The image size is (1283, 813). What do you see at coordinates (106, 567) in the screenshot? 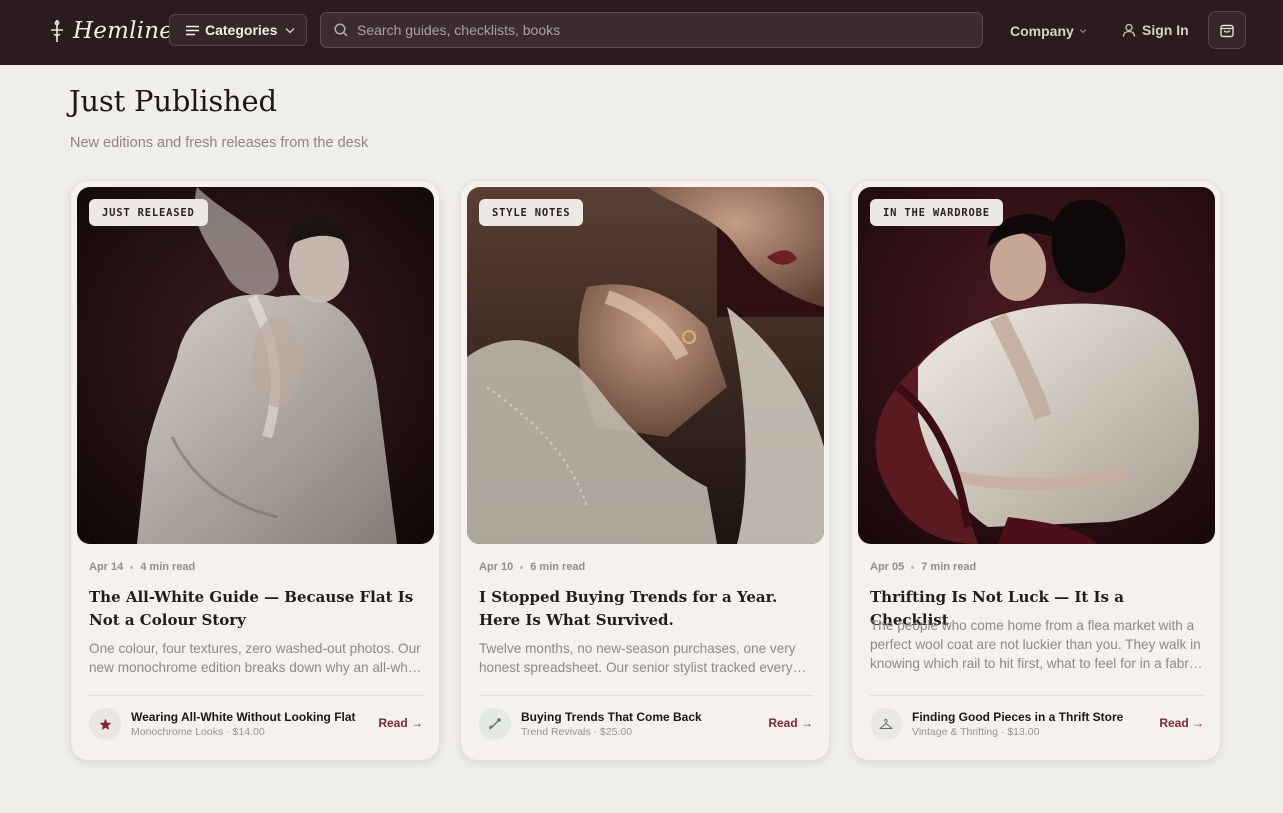
I see `publish-date: Apr 14` at bounding box center [106, 567].